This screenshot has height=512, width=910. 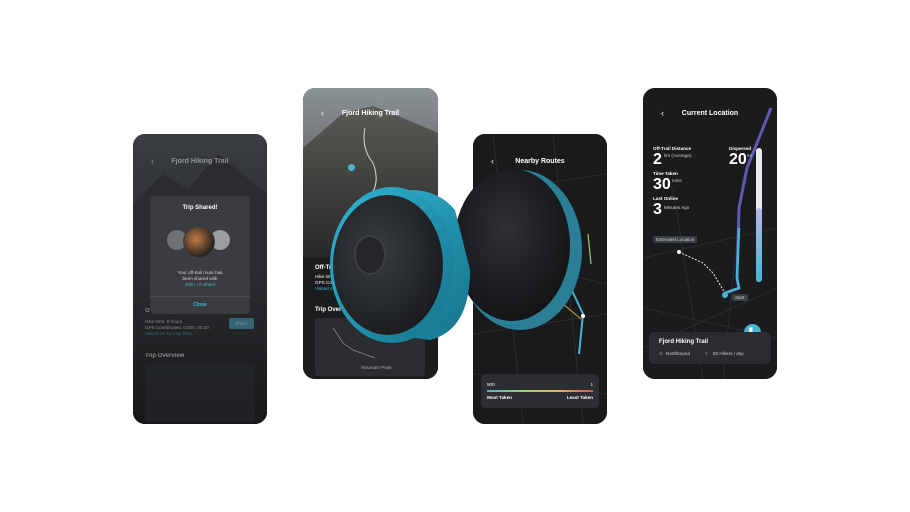 I want to click on earbud-device, so click(x=456, y=256).